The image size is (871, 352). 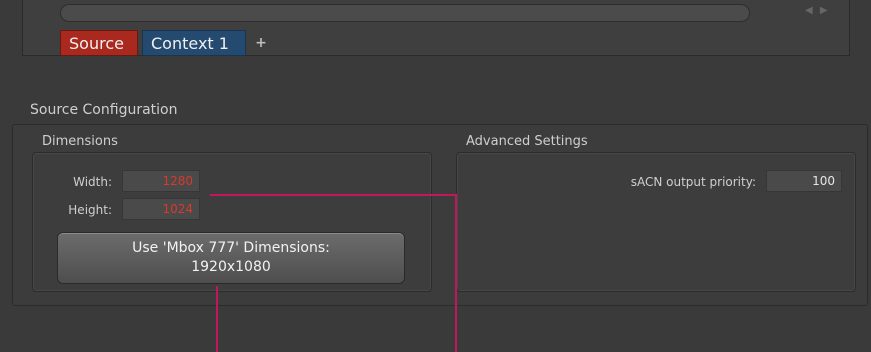 What do you see at coordinates (804, 181) in the screenshot?
I see `sacn-priority-field: 100` at bounding box center [804, 181].